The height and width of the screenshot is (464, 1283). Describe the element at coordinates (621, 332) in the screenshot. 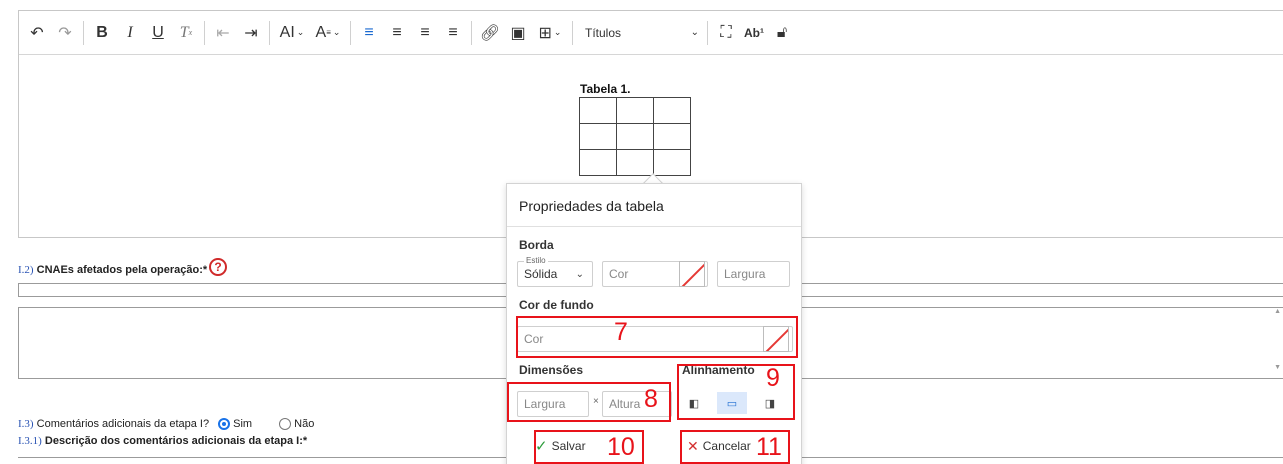

I see `annotation-number: 7` at that location.